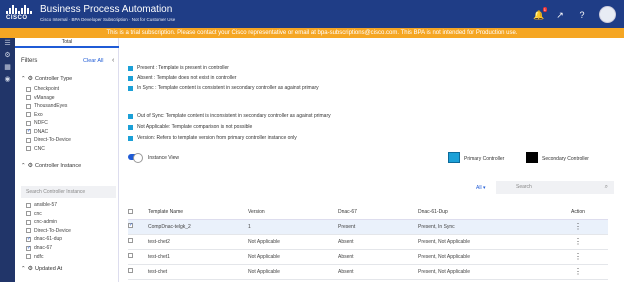 The height and width of the screenshot is (282, 624). I want to click on primary-controller-swatch, so click(454, 157).